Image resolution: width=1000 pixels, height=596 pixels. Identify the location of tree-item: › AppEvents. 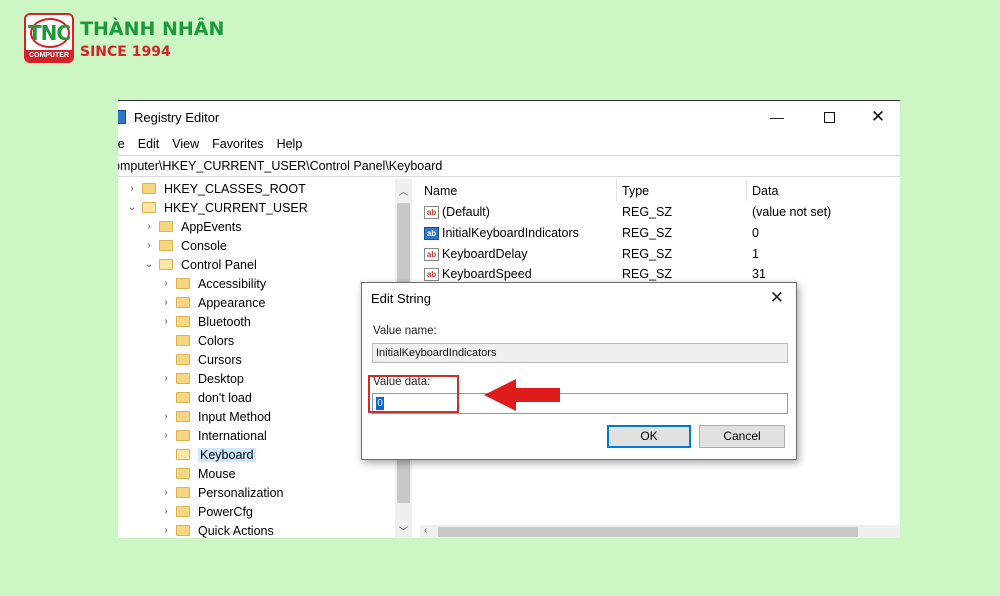
(192, 226).